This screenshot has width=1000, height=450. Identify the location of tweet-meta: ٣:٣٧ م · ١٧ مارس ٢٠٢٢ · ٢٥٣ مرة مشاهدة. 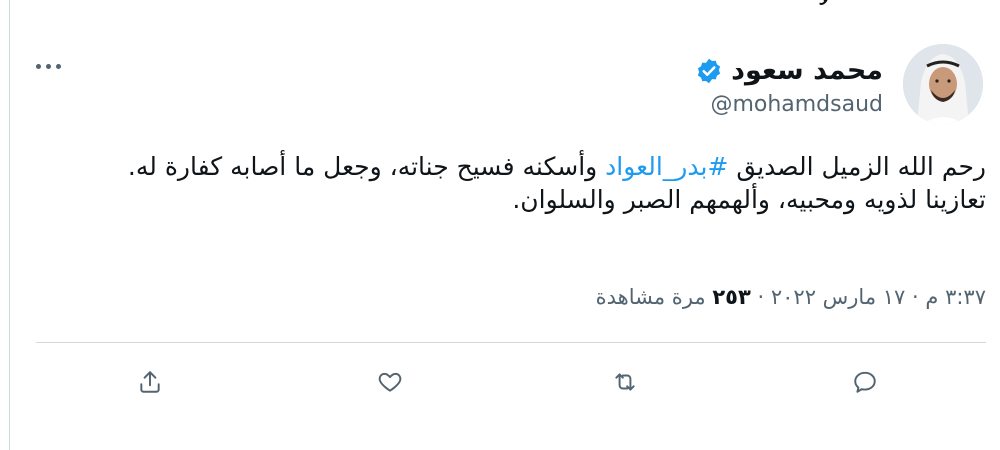
(791, 297).